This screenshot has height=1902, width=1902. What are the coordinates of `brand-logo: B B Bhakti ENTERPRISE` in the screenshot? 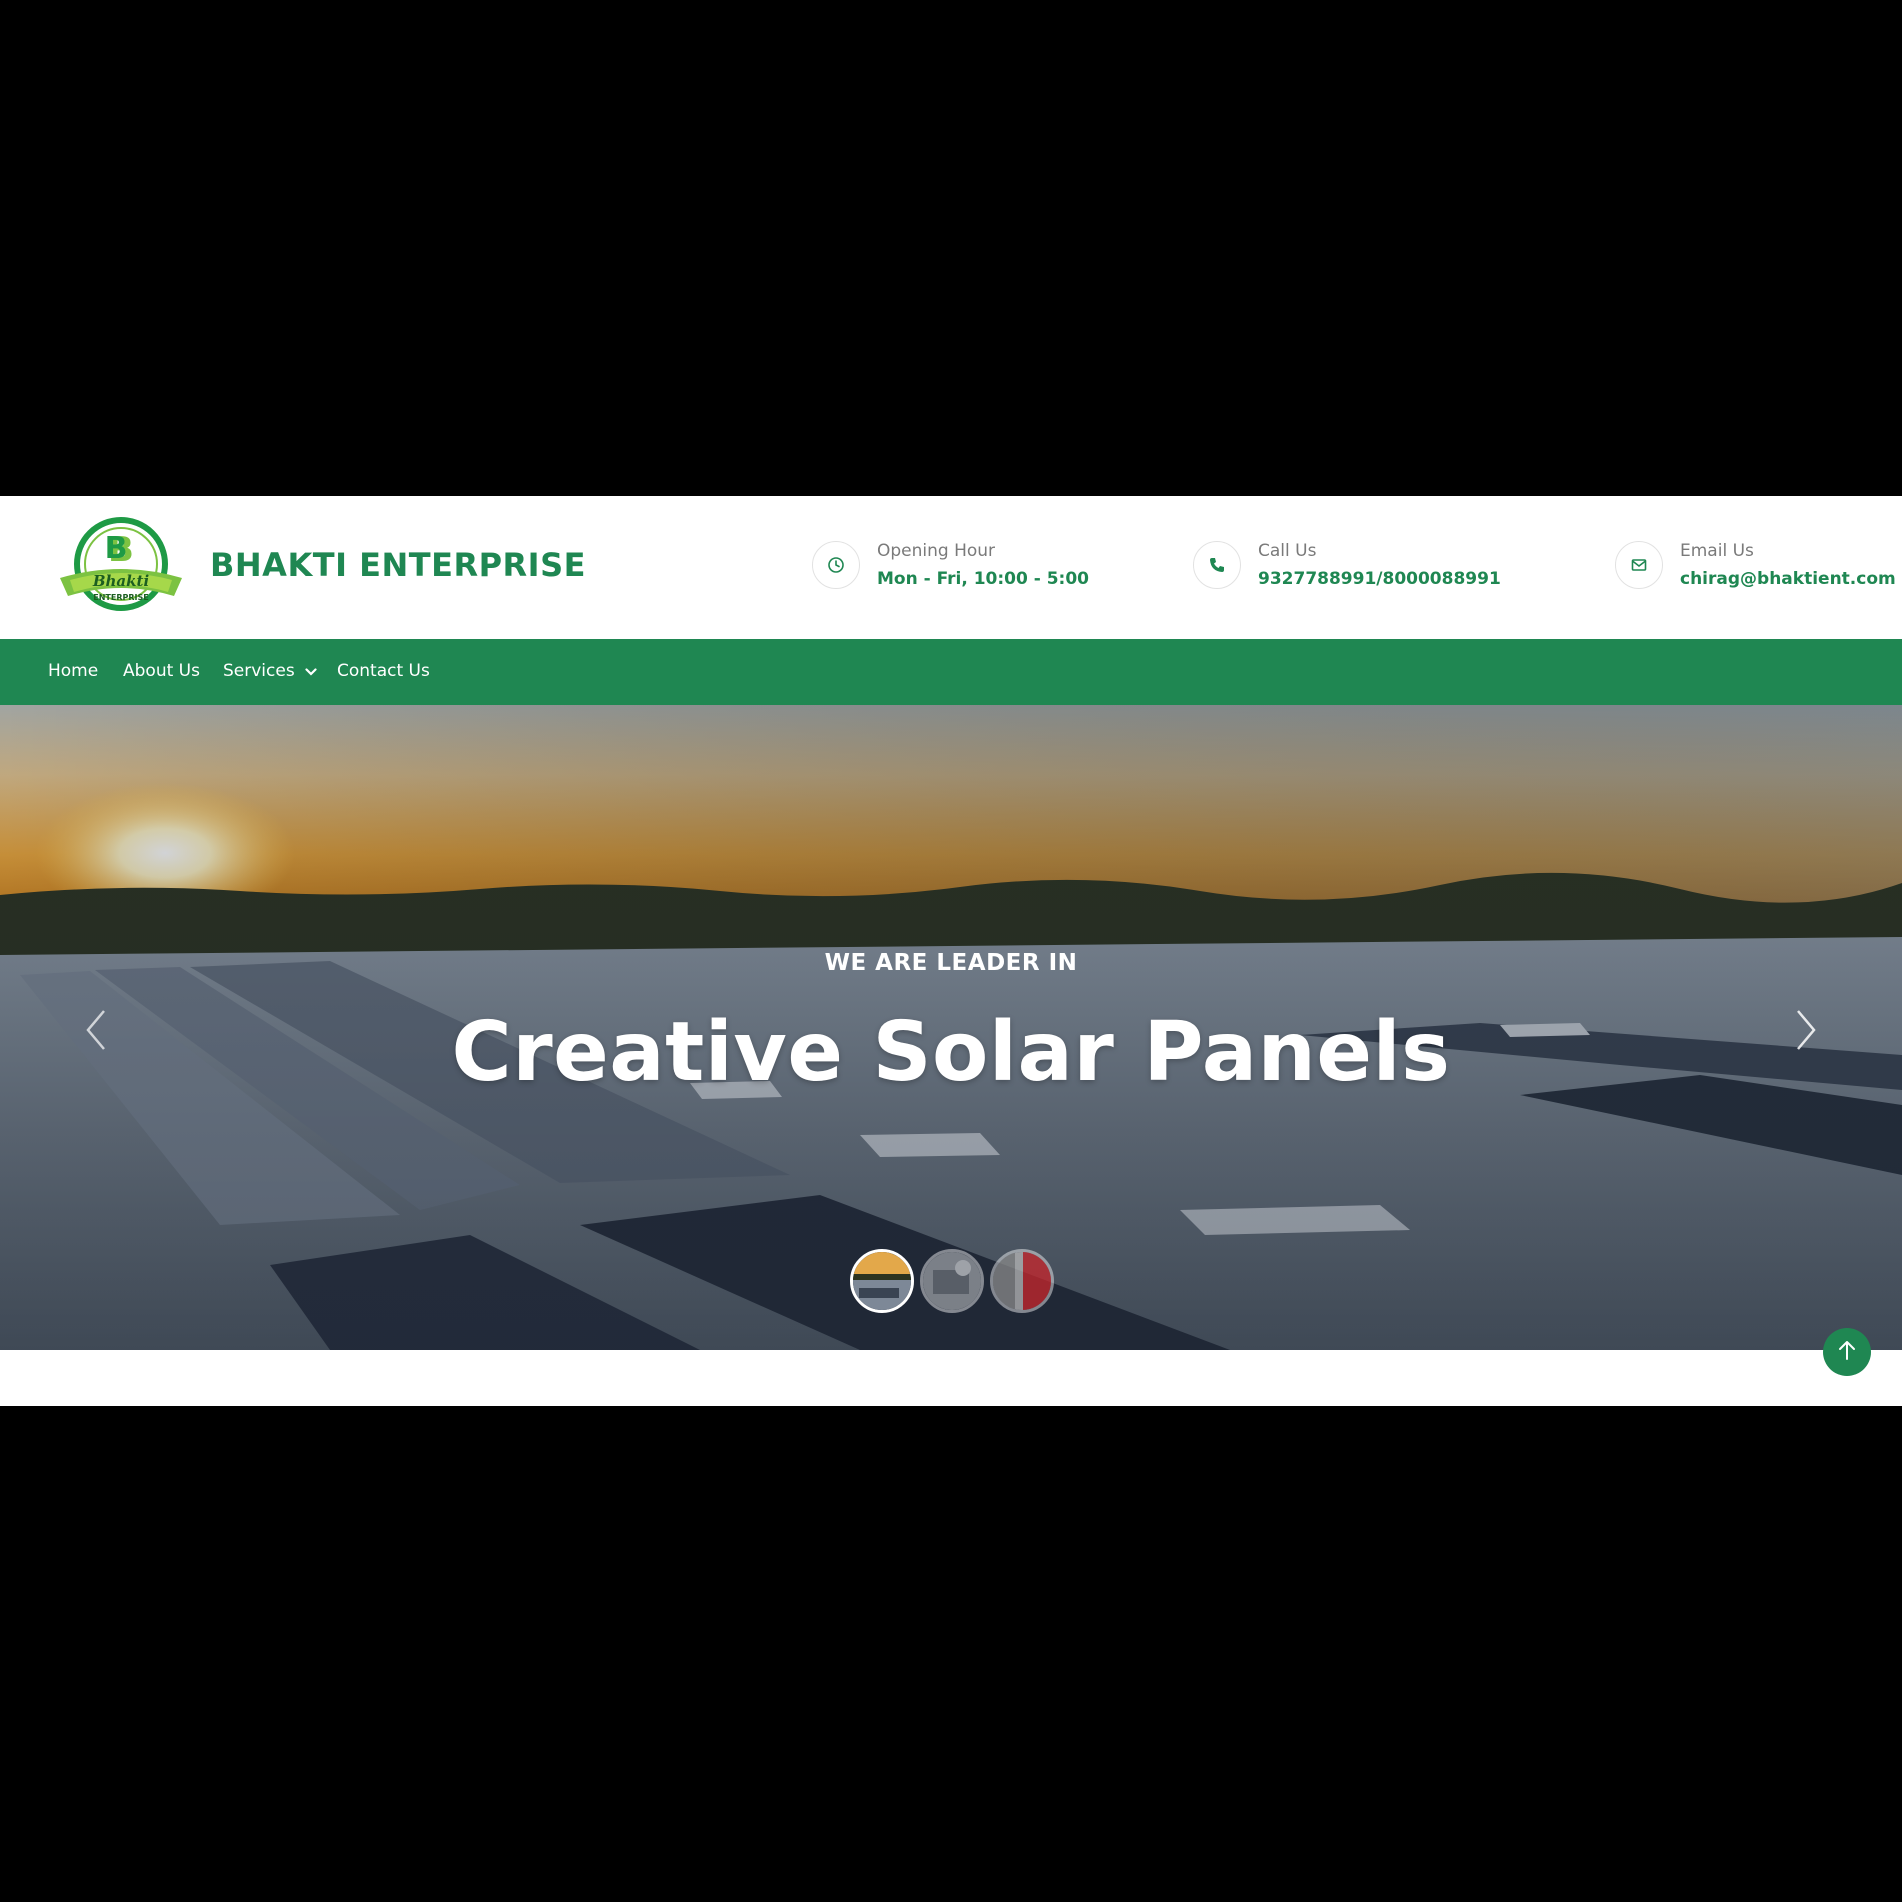 It's located at (121, 566).